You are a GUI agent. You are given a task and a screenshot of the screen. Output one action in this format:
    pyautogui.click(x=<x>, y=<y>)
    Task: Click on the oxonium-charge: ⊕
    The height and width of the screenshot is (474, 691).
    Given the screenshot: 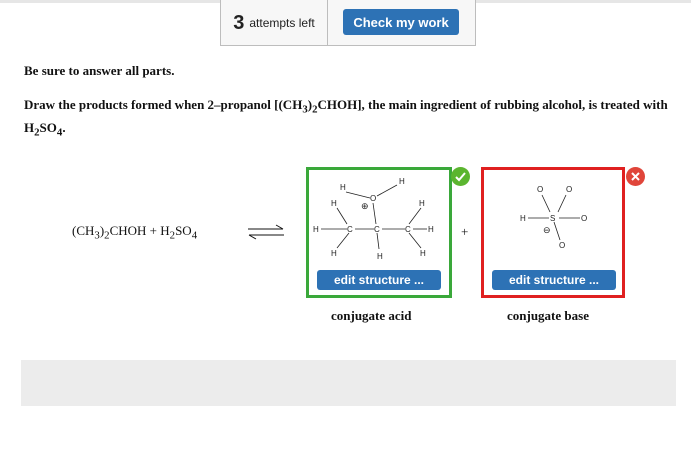 What is the action you would take?
    pyautogui.click(x=365, y=206)
    